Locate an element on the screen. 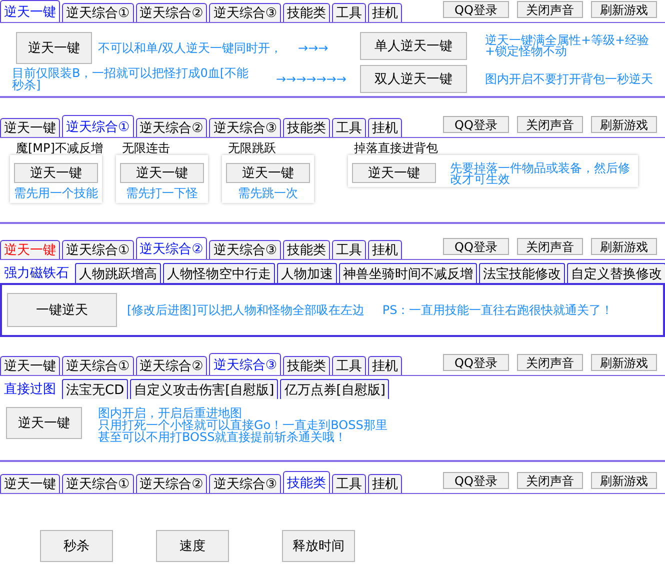  note-text: 图内开启不要打开背包一秒逆天 is located at coordinates (569, 79).